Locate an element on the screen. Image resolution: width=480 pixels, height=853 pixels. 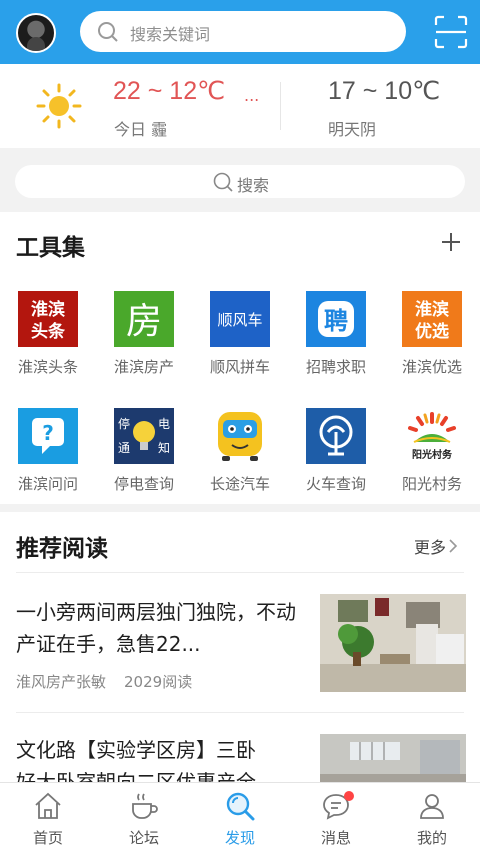
notification-dot is located at coordinates (349, 796).